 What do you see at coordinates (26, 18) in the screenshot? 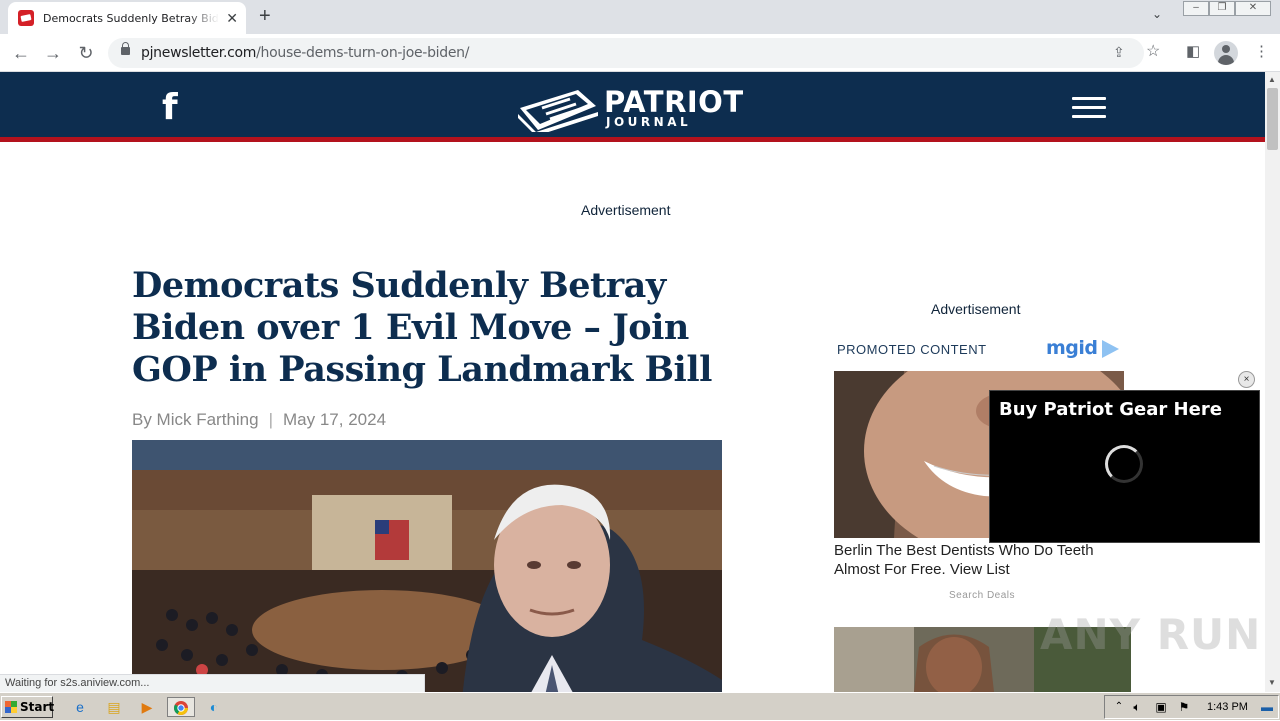
I see `site-favicon-icon` at bounding box center [26, 18].